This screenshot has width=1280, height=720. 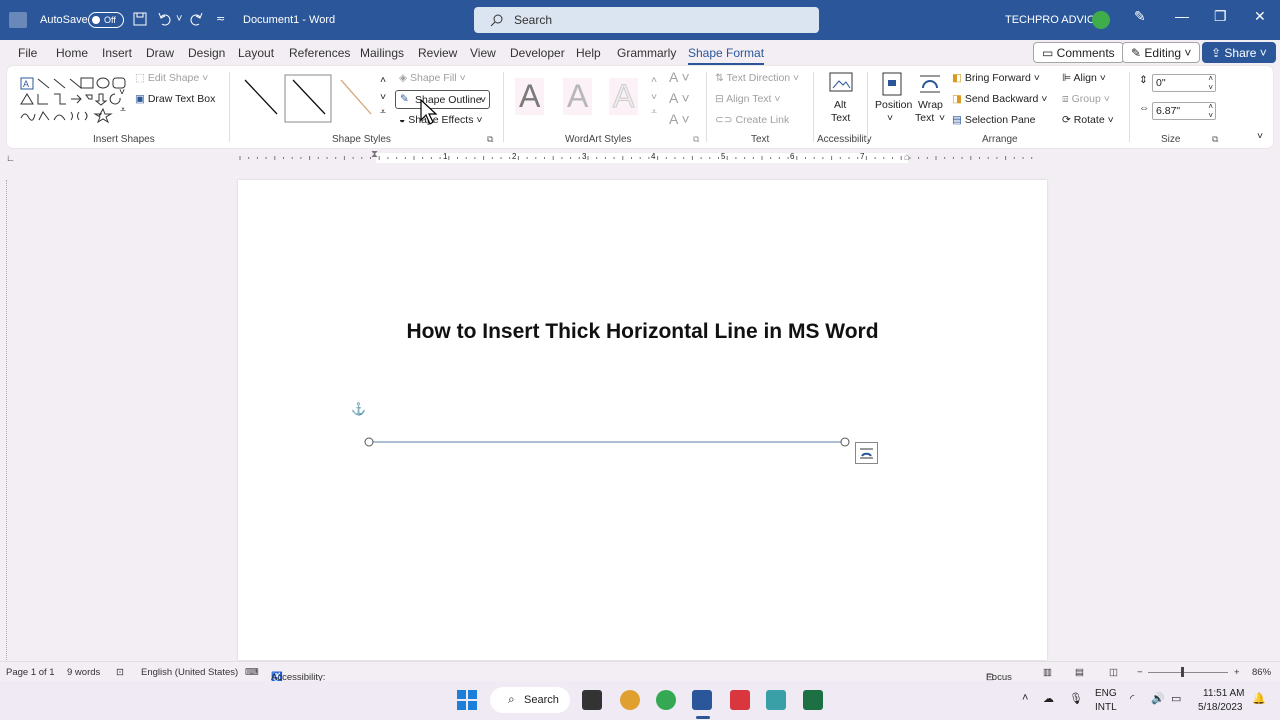 I want to click on gallery-up-icon: ˄, so click(x=383, y=80).